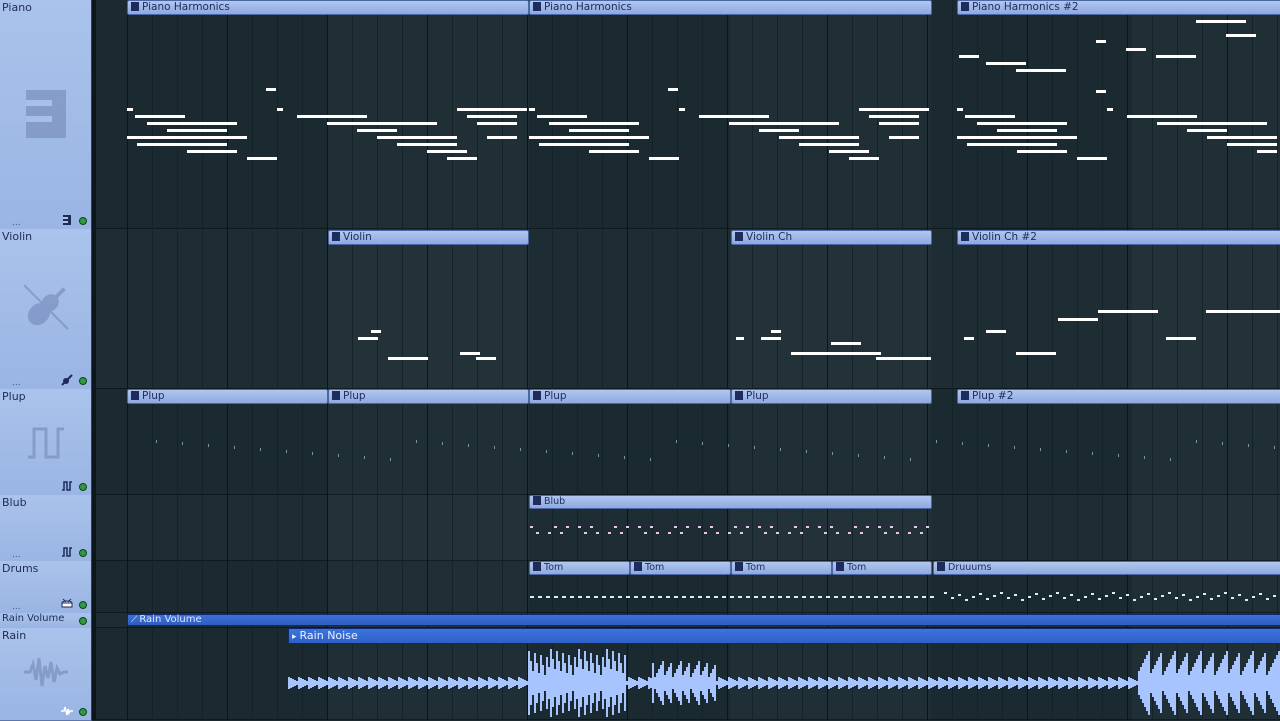 This screenshot has height=721, width=1280. What do you see at coordinates (771, 338) in the screenshot?
I see `violin-note` at bounding box center [771, 338].